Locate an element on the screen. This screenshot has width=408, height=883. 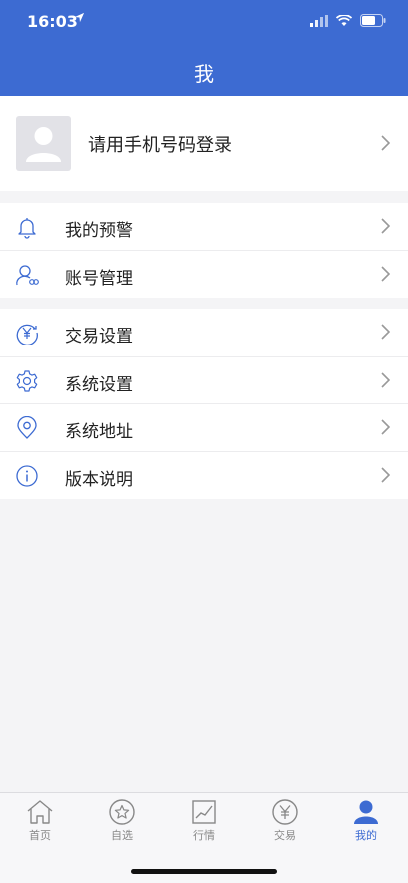
tab-label: 交易 is located at coordinates (285, 835).